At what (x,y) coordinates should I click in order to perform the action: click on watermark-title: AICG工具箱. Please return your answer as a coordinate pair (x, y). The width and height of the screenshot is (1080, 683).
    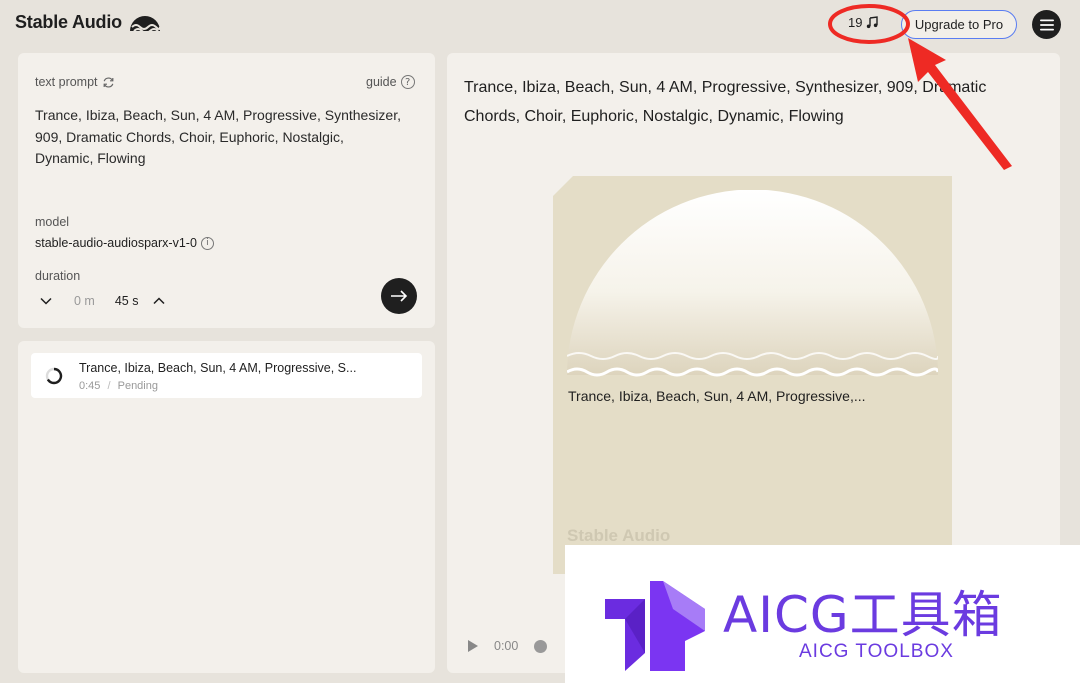
    Looking at the image, I should click on (863, 615).